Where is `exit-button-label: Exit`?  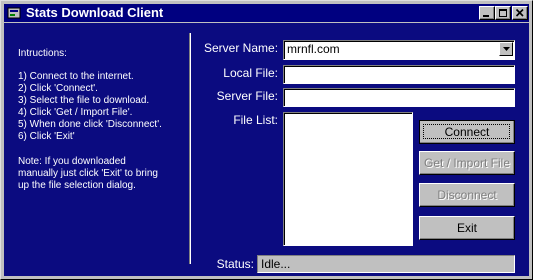 exit-button-label: Exit is located at coordinates (466, 228).